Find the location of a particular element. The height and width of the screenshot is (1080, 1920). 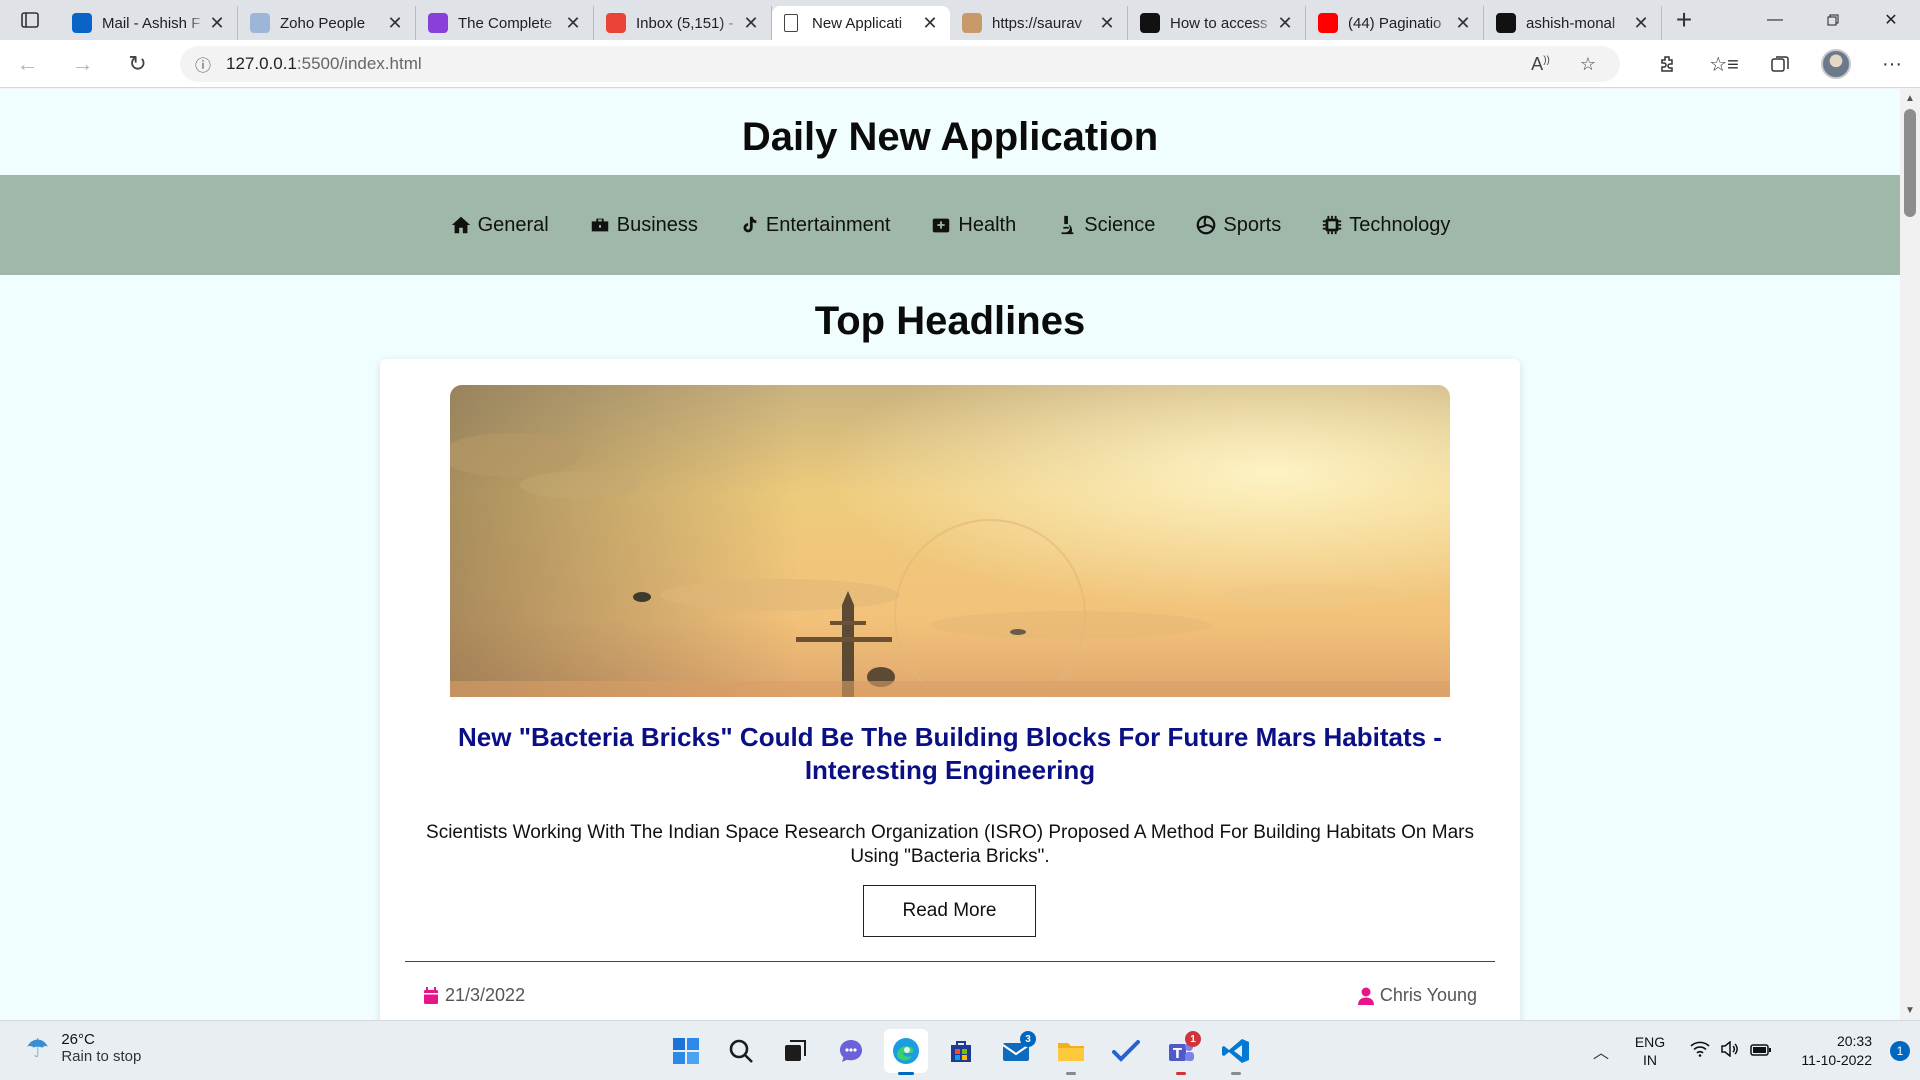

favorites-icon: ☆≡ is located at coordinates (1724, 64).